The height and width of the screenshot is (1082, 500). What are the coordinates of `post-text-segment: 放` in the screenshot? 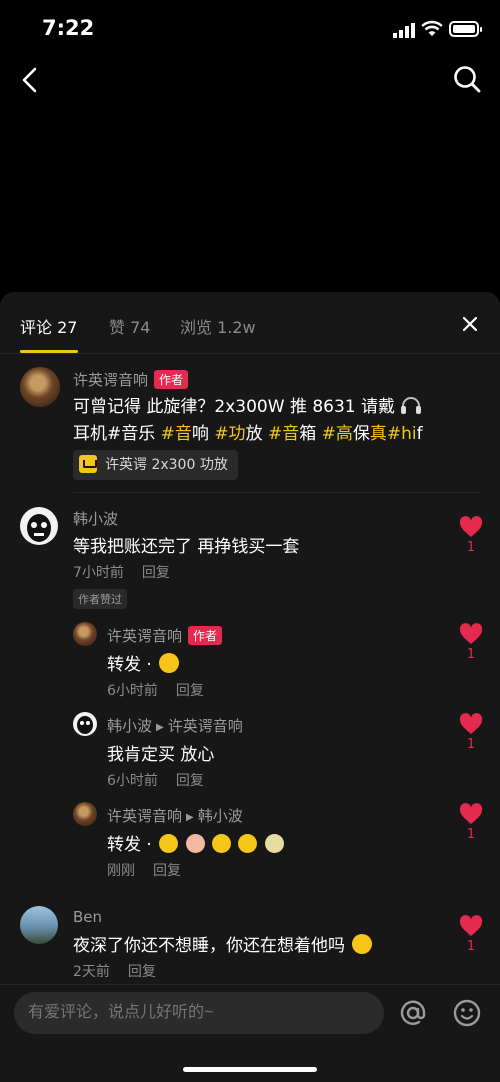 It's located at (256, 434).